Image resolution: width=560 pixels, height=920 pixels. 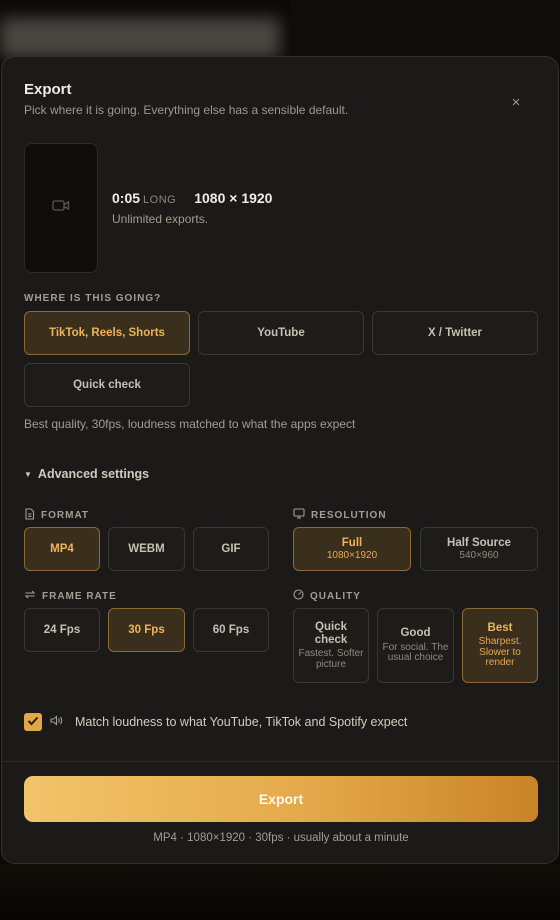 I want to click on loudness-checkbox, so click(x=33, y=722).